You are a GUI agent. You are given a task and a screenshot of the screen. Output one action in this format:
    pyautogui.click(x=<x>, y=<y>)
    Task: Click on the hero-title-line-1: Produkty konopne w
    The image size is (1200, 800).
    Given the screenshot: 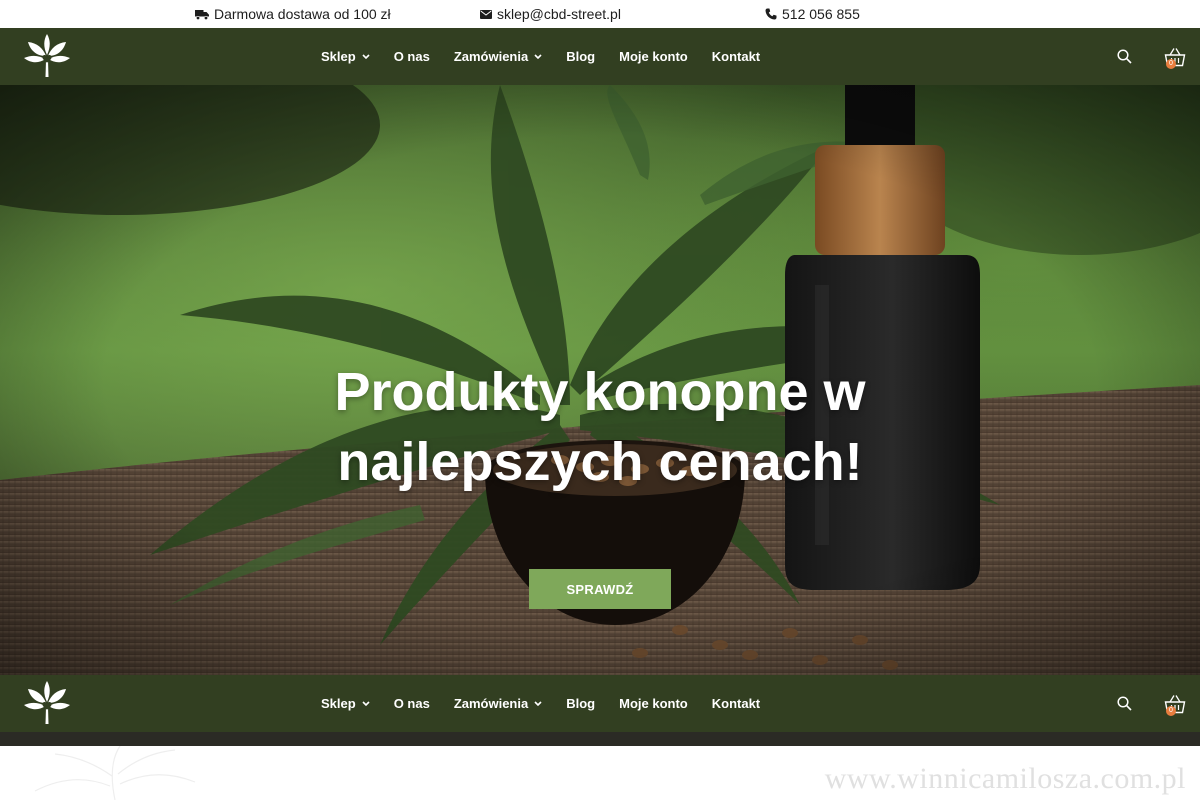 What is the action you would take?
    pyautogui.click(x=600, y=392)
    